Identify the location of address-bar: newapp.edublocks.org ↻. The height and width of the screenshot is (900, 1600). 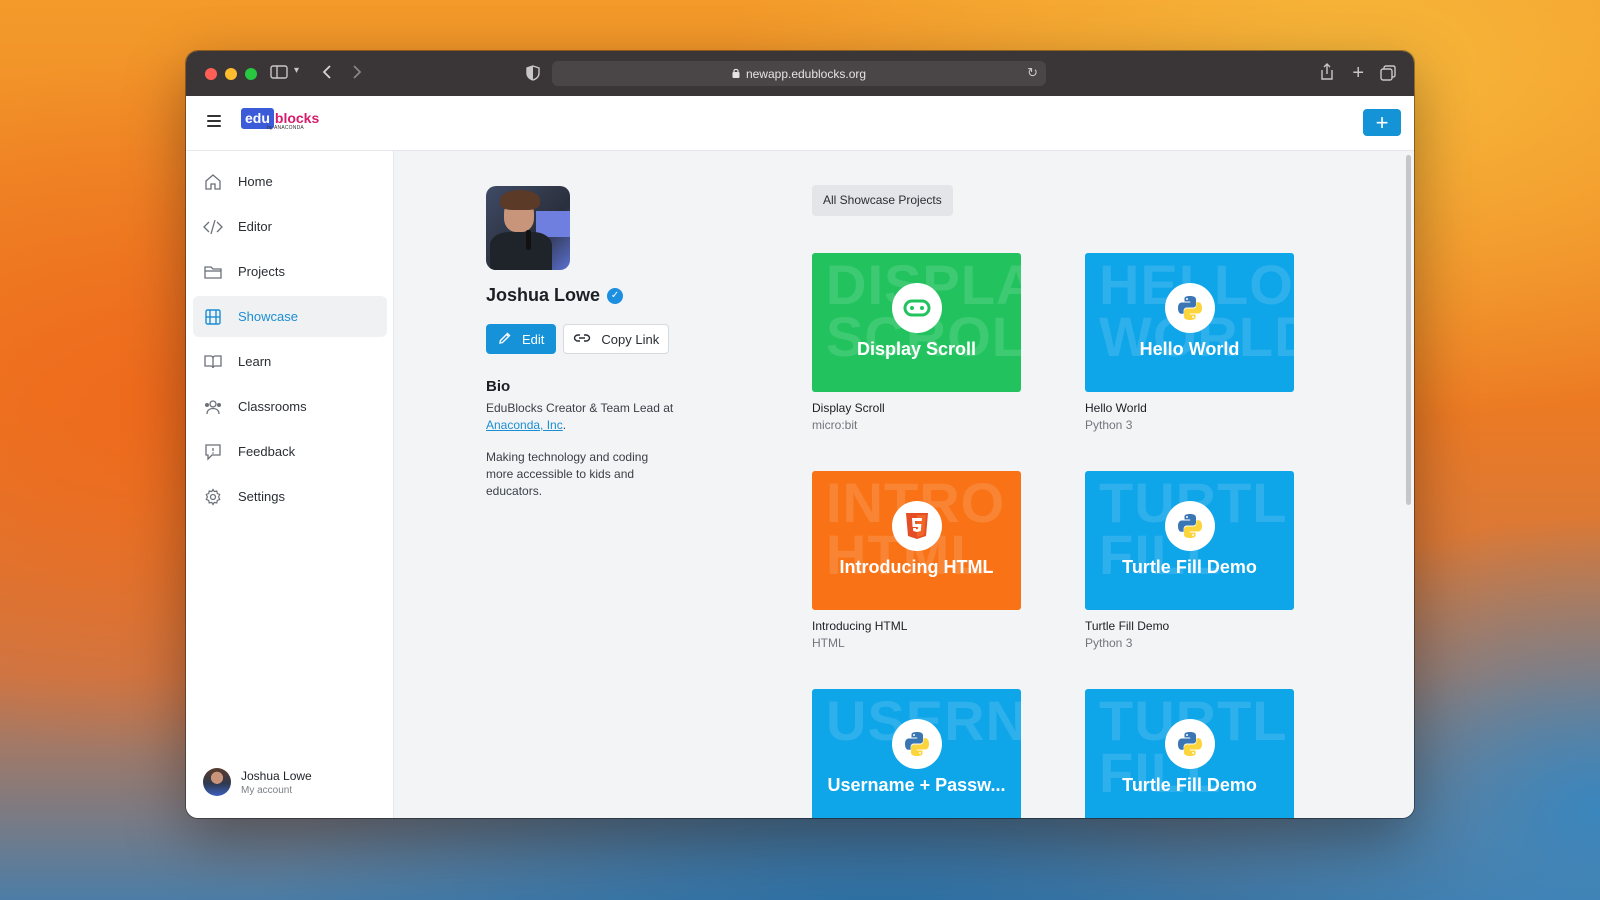
(799, 73).